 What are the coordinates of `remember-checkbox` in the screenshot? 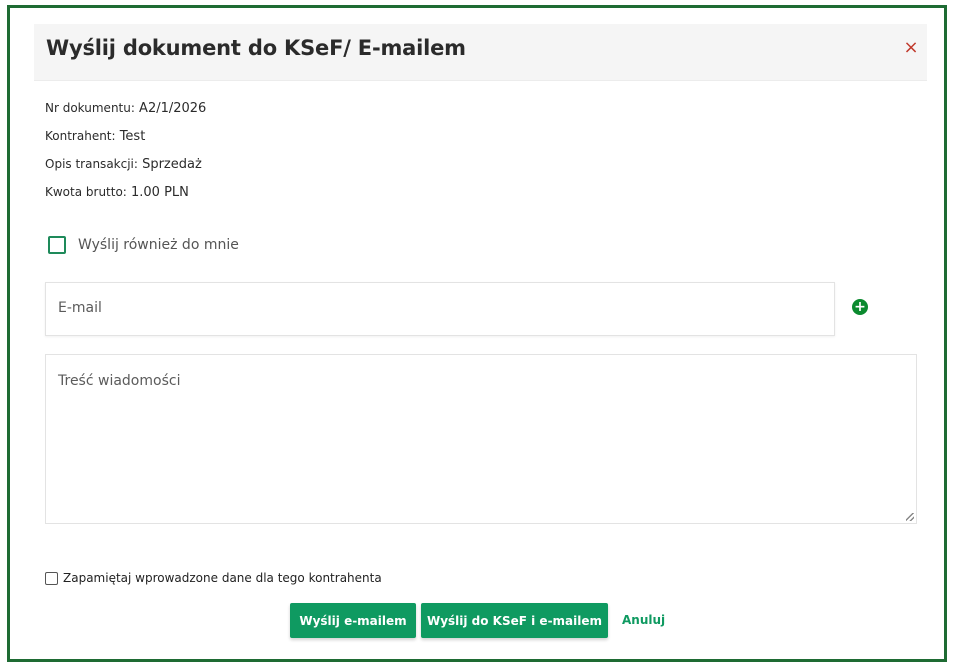 It's located at (51, 578).